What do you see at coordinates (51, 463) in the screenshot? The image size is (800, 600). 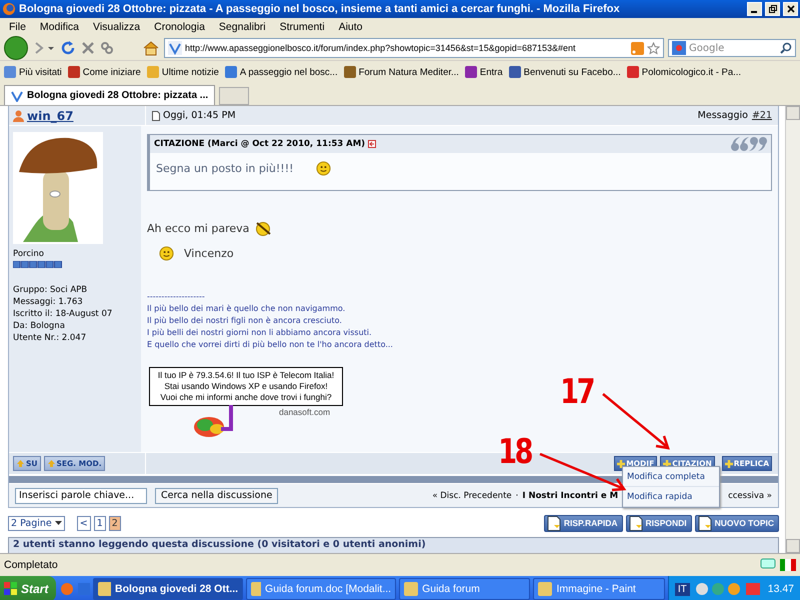 I see `arrow-icon` at bounding box center [51, 463].